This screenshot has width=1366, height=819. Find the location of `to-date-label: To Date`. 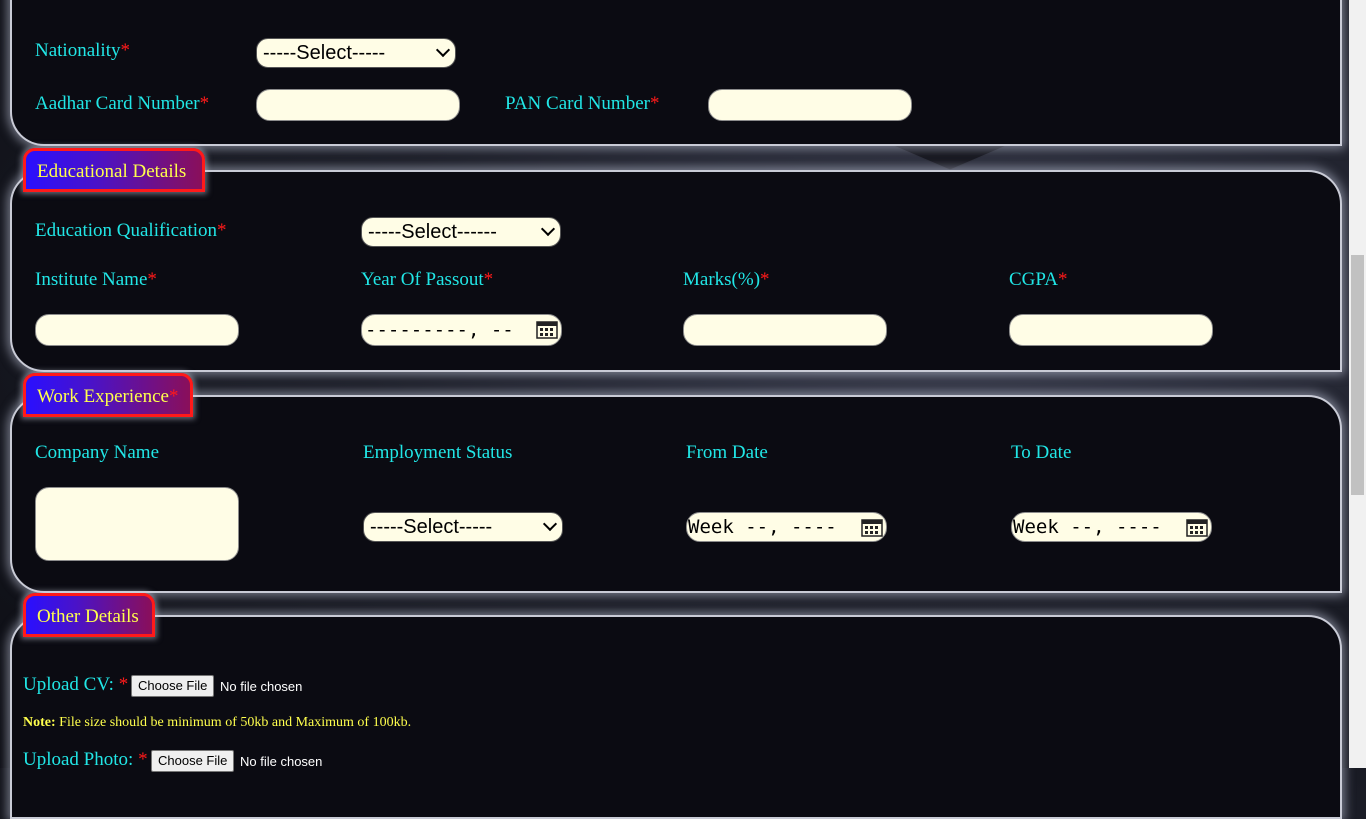

to-date-label: To Date is located at coordinates (1041, 452).